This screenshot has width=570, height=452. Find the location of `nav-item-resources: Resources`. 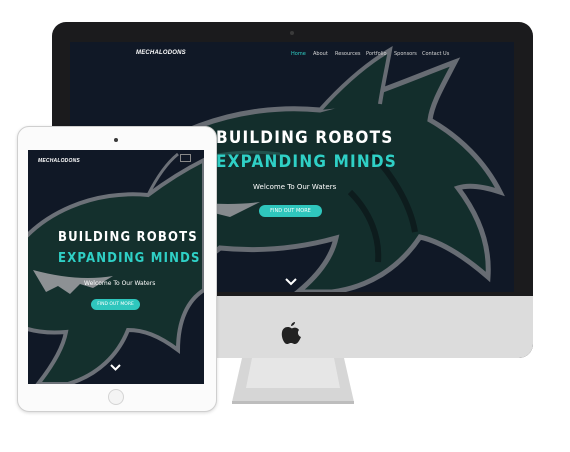

nav-item-resources: Resources is located at coordinates (348, 54).